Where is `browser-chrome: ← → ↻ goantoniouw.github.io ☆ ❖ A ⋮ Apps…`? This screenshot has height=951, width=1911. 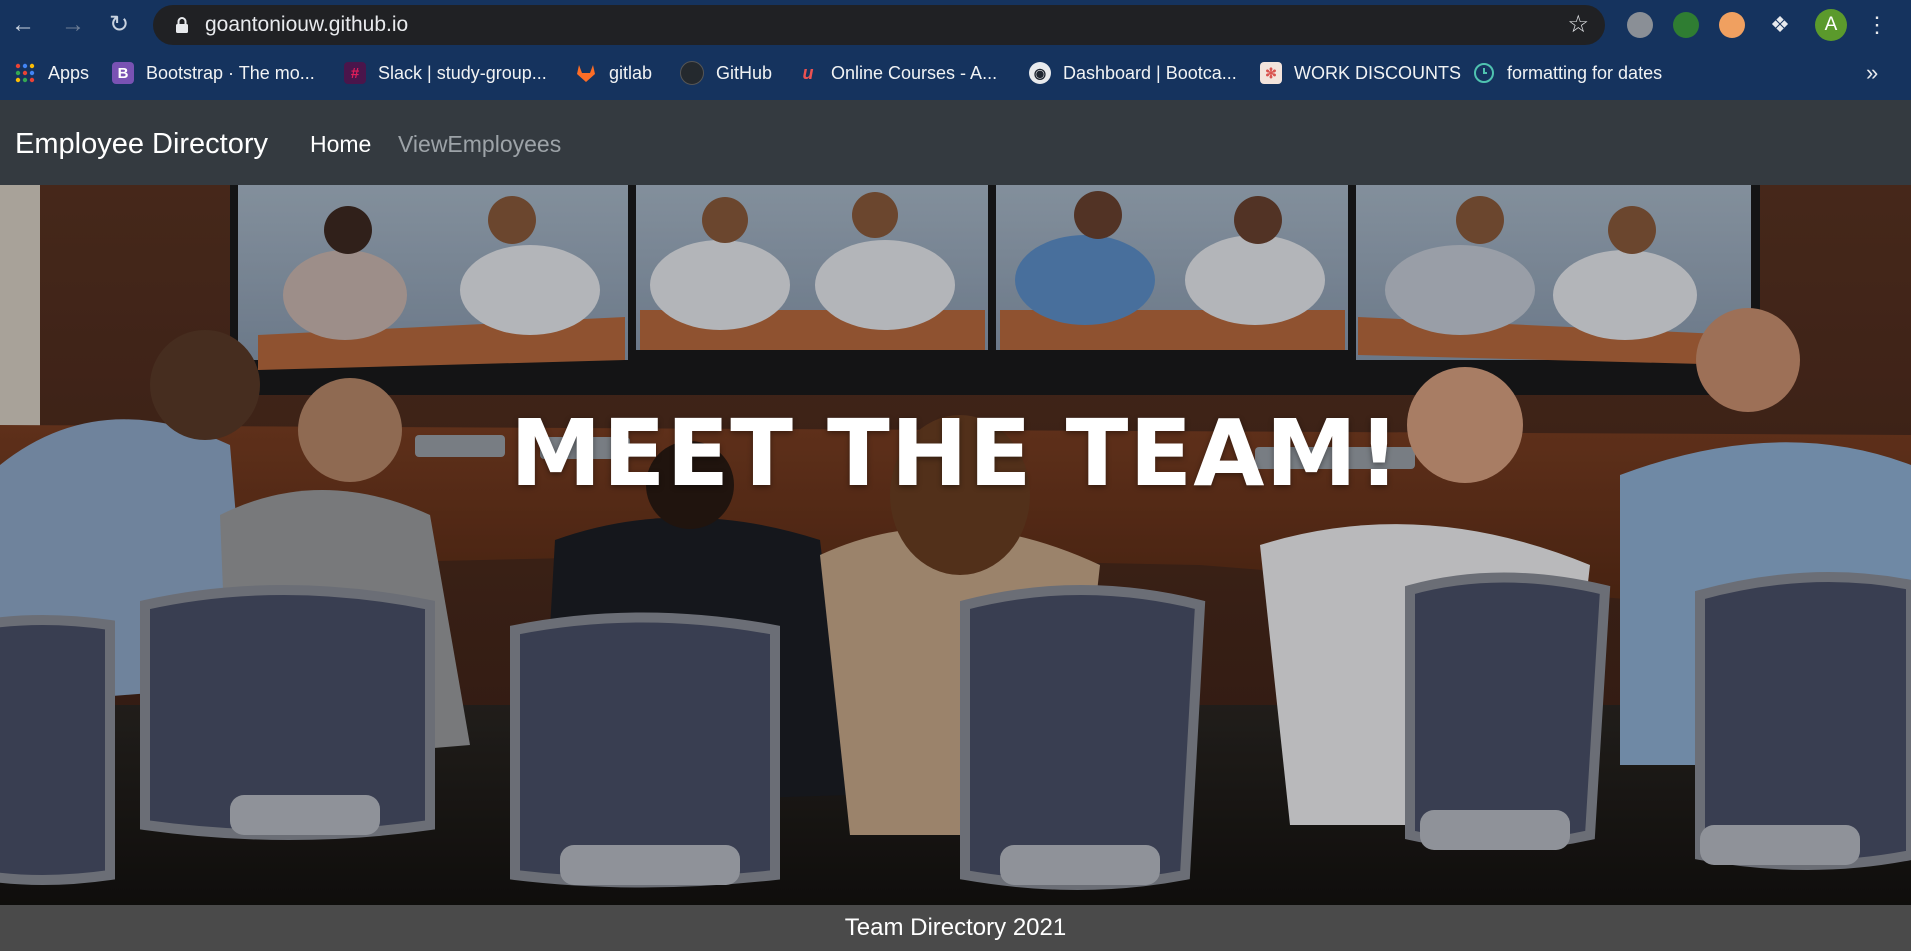
browser-chrome: ← → ↻ goantoniouw.github.io ☆ ❖ A ⋮ Apps… is located at coordinates (955, 50).